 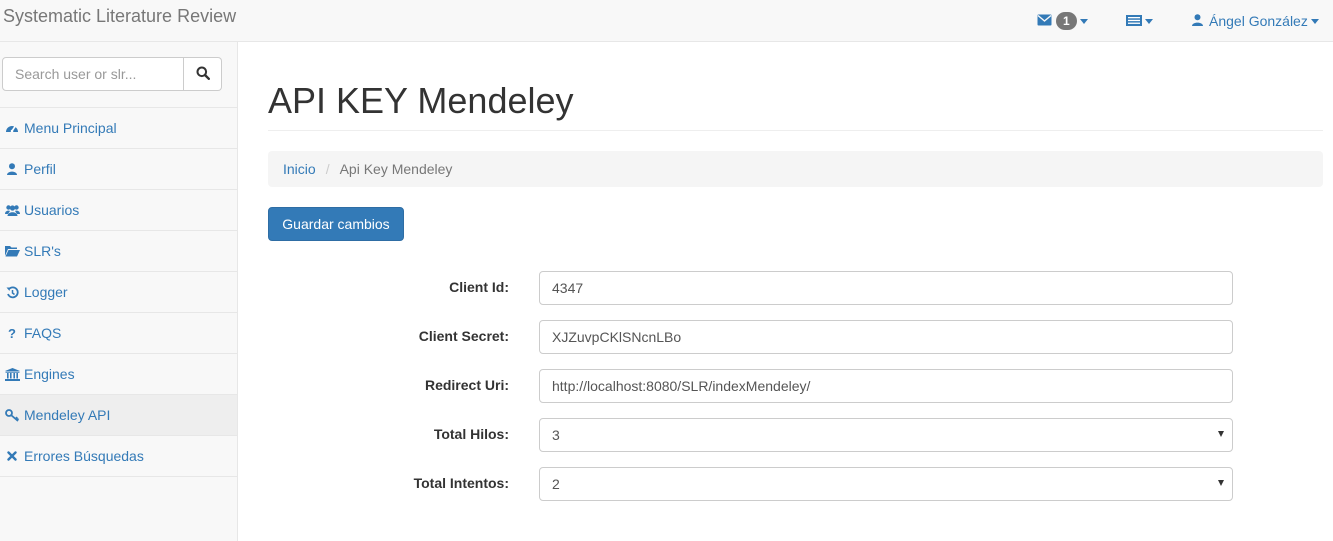 I want to click on dashboard-icon, so click(x=12, y=128).